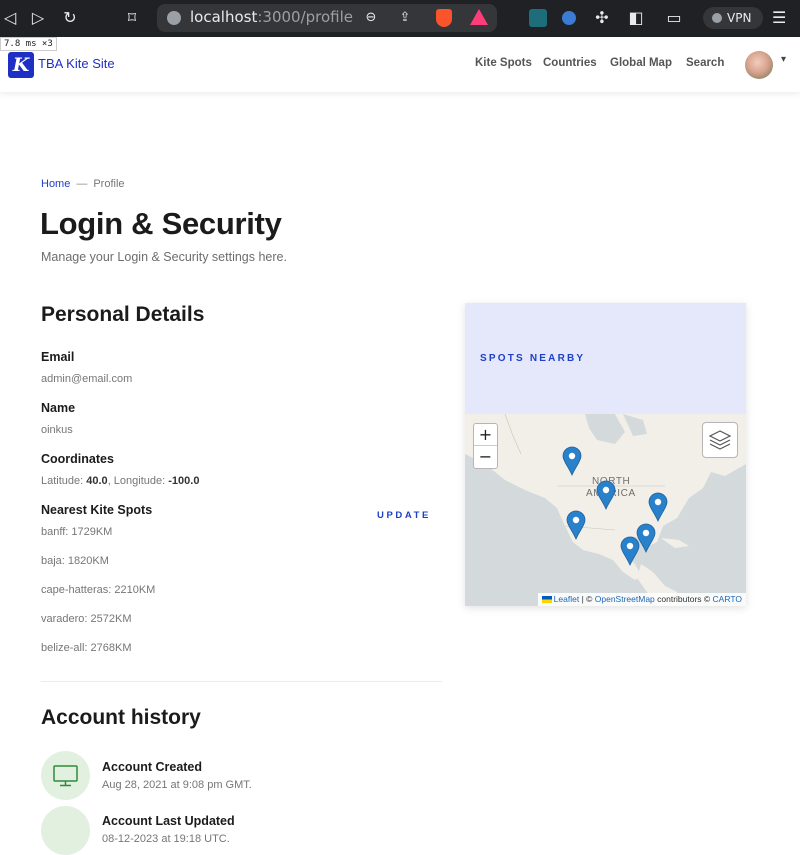 Image resolution: width=800 pixels, height=855 pixels. What do you see at coordinates (625, 599) in the screenshot?
I see `osm-link: OpenStreetMap` at bounding box center [625, 599].